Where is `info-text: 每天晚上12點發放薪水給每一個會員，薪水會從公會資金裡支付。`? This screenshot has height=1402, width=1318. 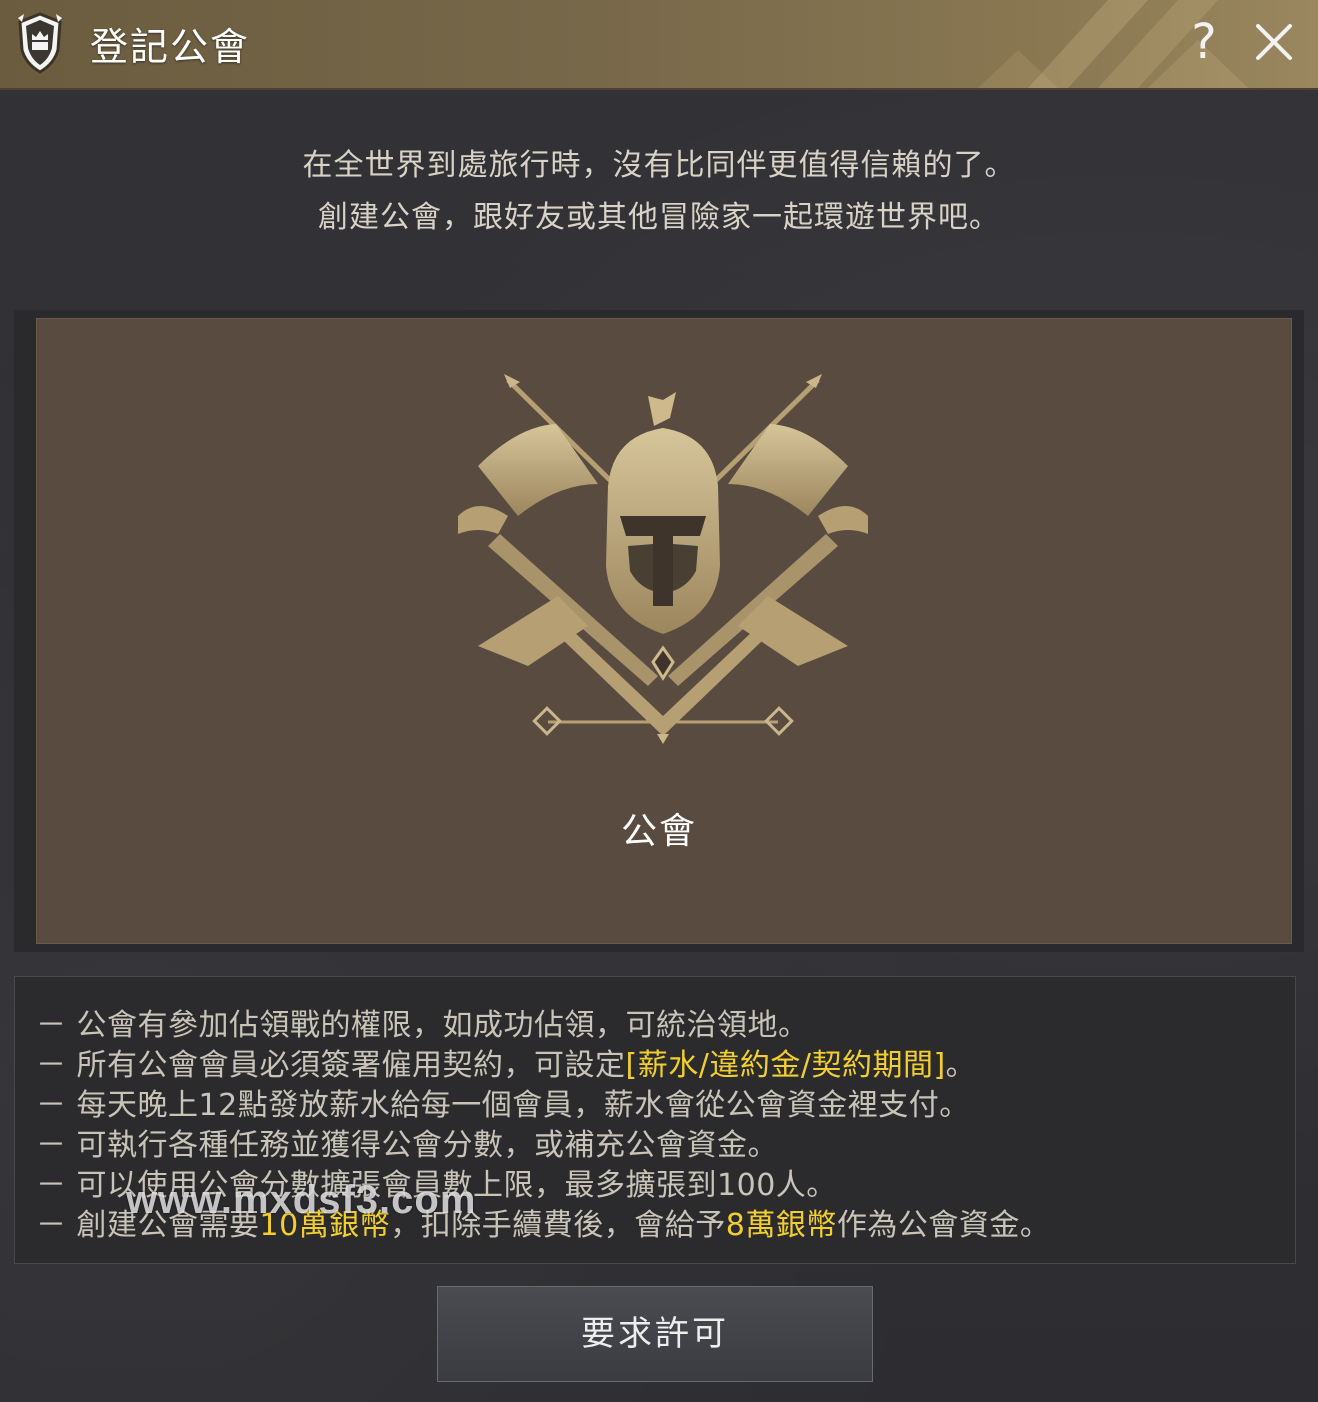
info-text: 每天晚上12點發放薪水給每一個會員，薪水會從公會資金裡支付。 is located at coordinates (523, 1105).